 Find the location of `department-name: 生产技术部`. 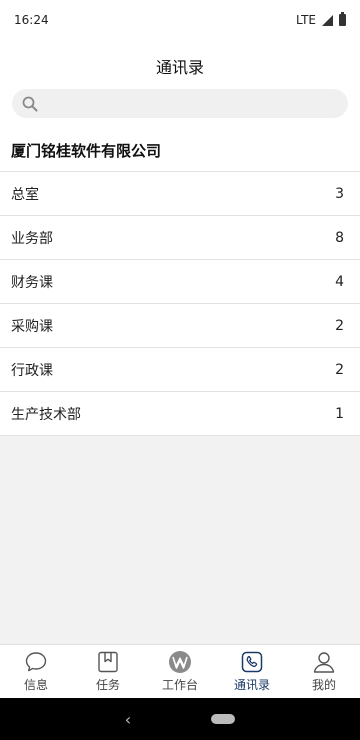

department-name: 生产技术部 is located at coordinates (46, 414).